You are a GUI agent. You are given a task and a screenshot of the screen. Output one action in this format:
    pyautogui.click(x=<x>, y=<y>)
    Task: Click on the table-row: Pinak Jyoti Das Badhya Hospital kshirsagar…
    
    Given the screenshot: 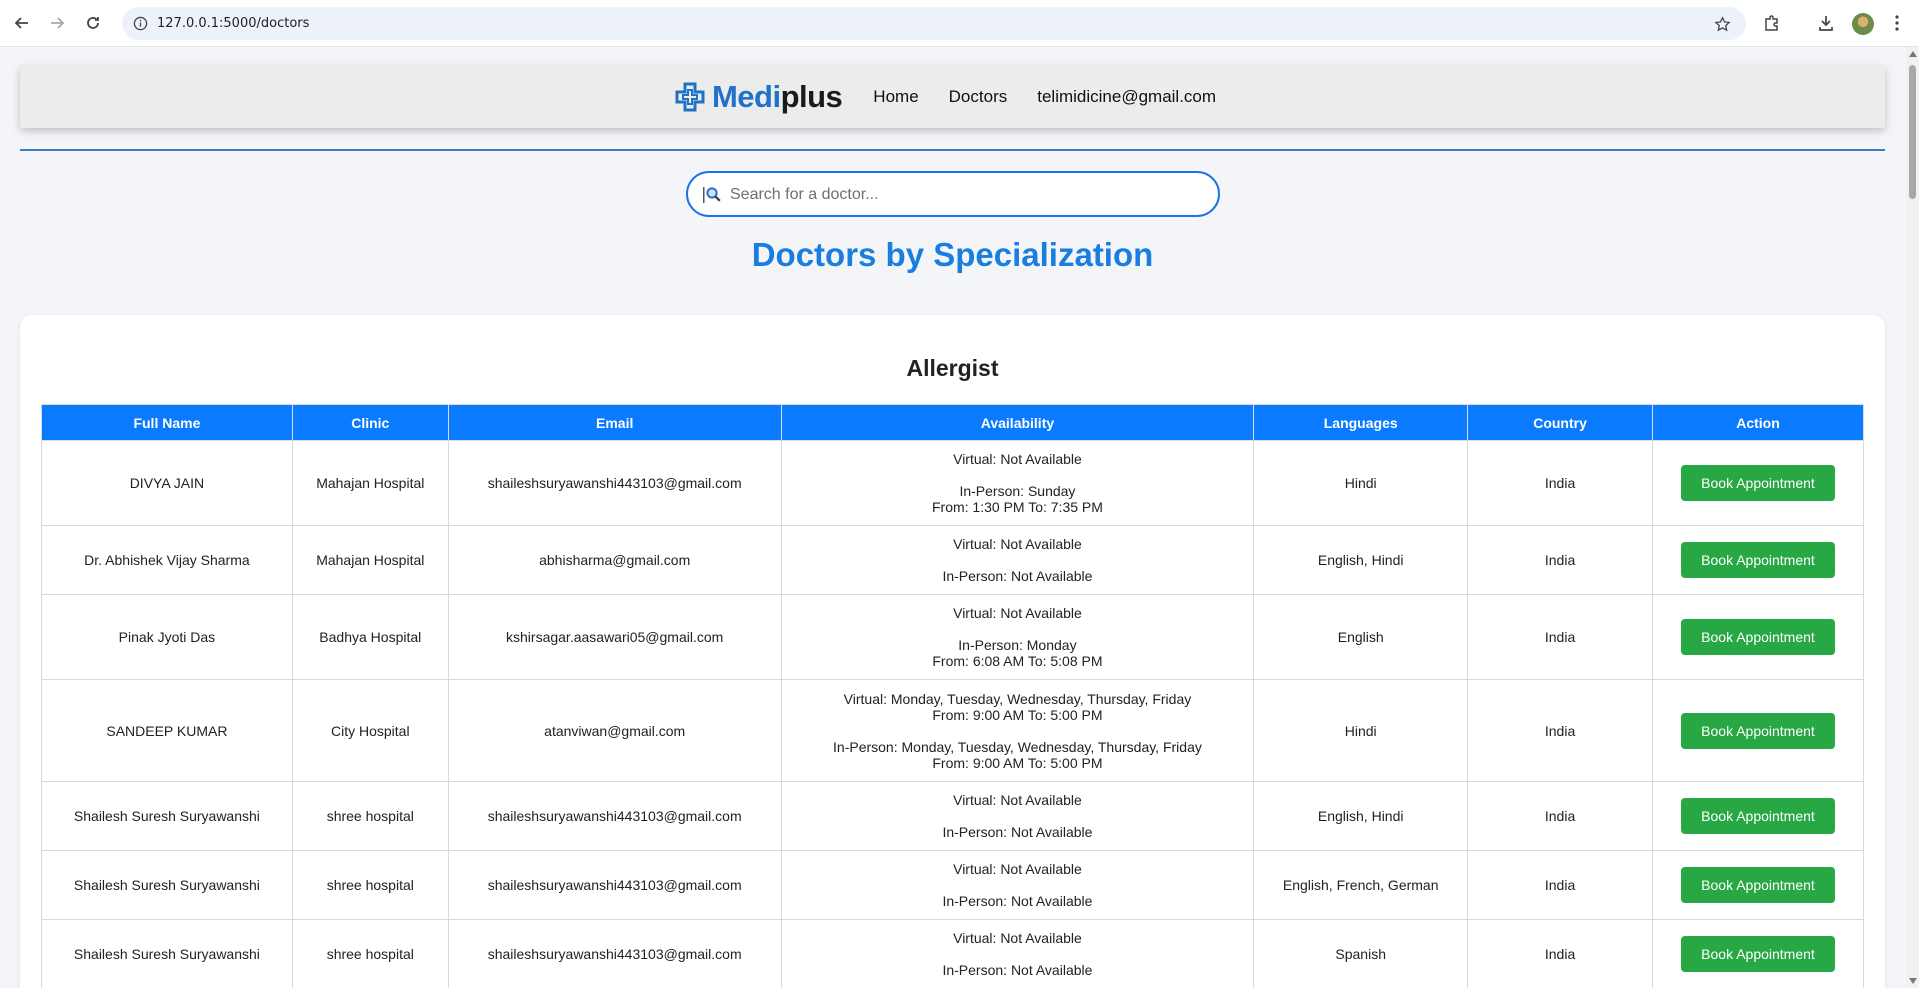 What is the action you would take?
    pyautogui.click(x=952, y=637)
    